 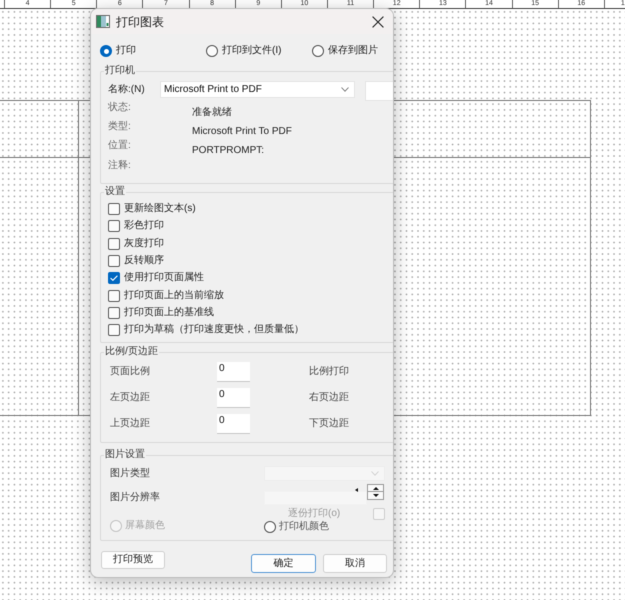 I want to click on spin-up-button, so click(x=375, y=488).